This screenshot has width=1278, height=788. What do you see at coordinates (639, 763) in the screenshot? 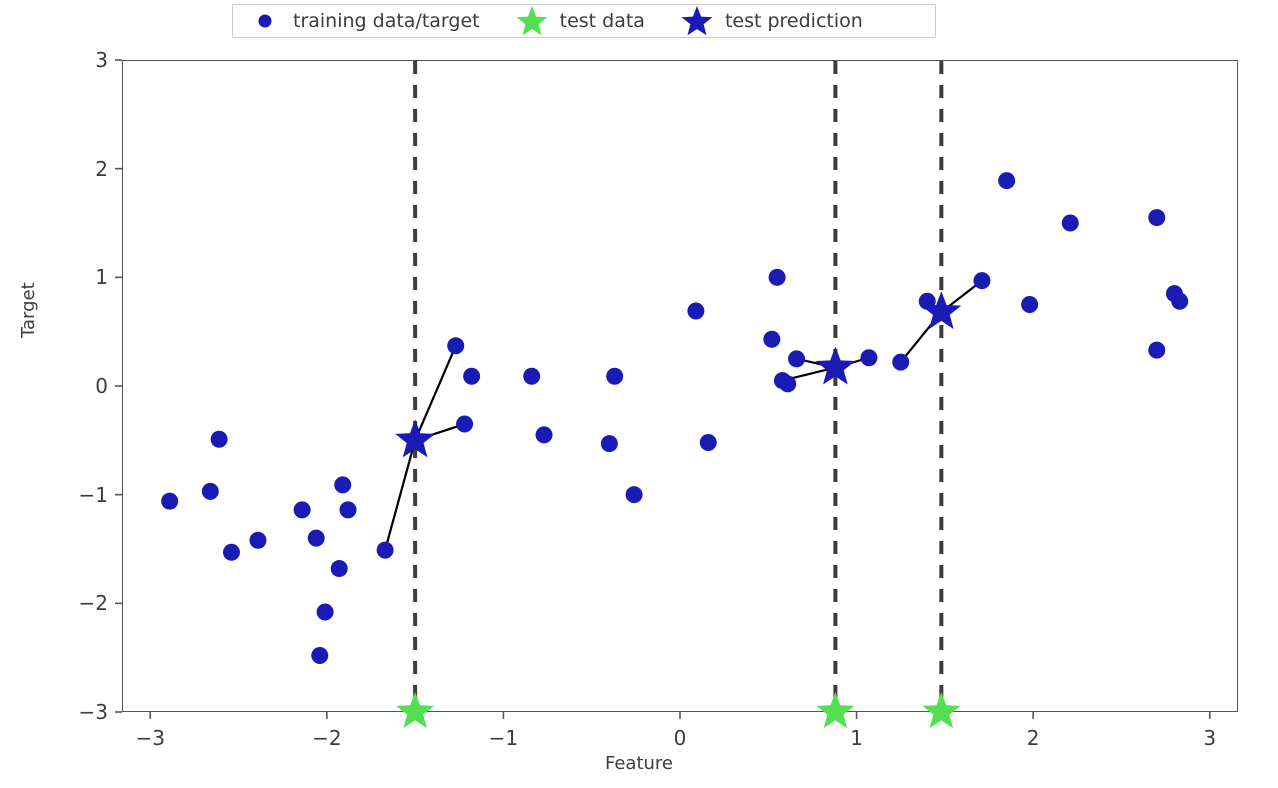
I see `x-axis-label: Feature` at bounding box center [639, 763].